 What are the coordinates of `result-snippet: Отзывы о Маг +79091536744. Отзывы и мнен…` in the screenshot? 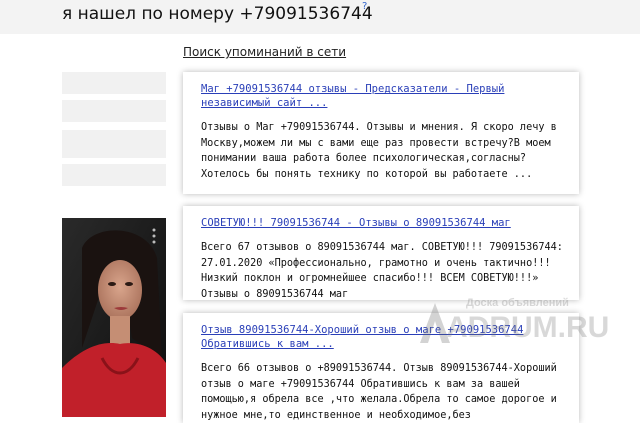 It's located at (379, 151).